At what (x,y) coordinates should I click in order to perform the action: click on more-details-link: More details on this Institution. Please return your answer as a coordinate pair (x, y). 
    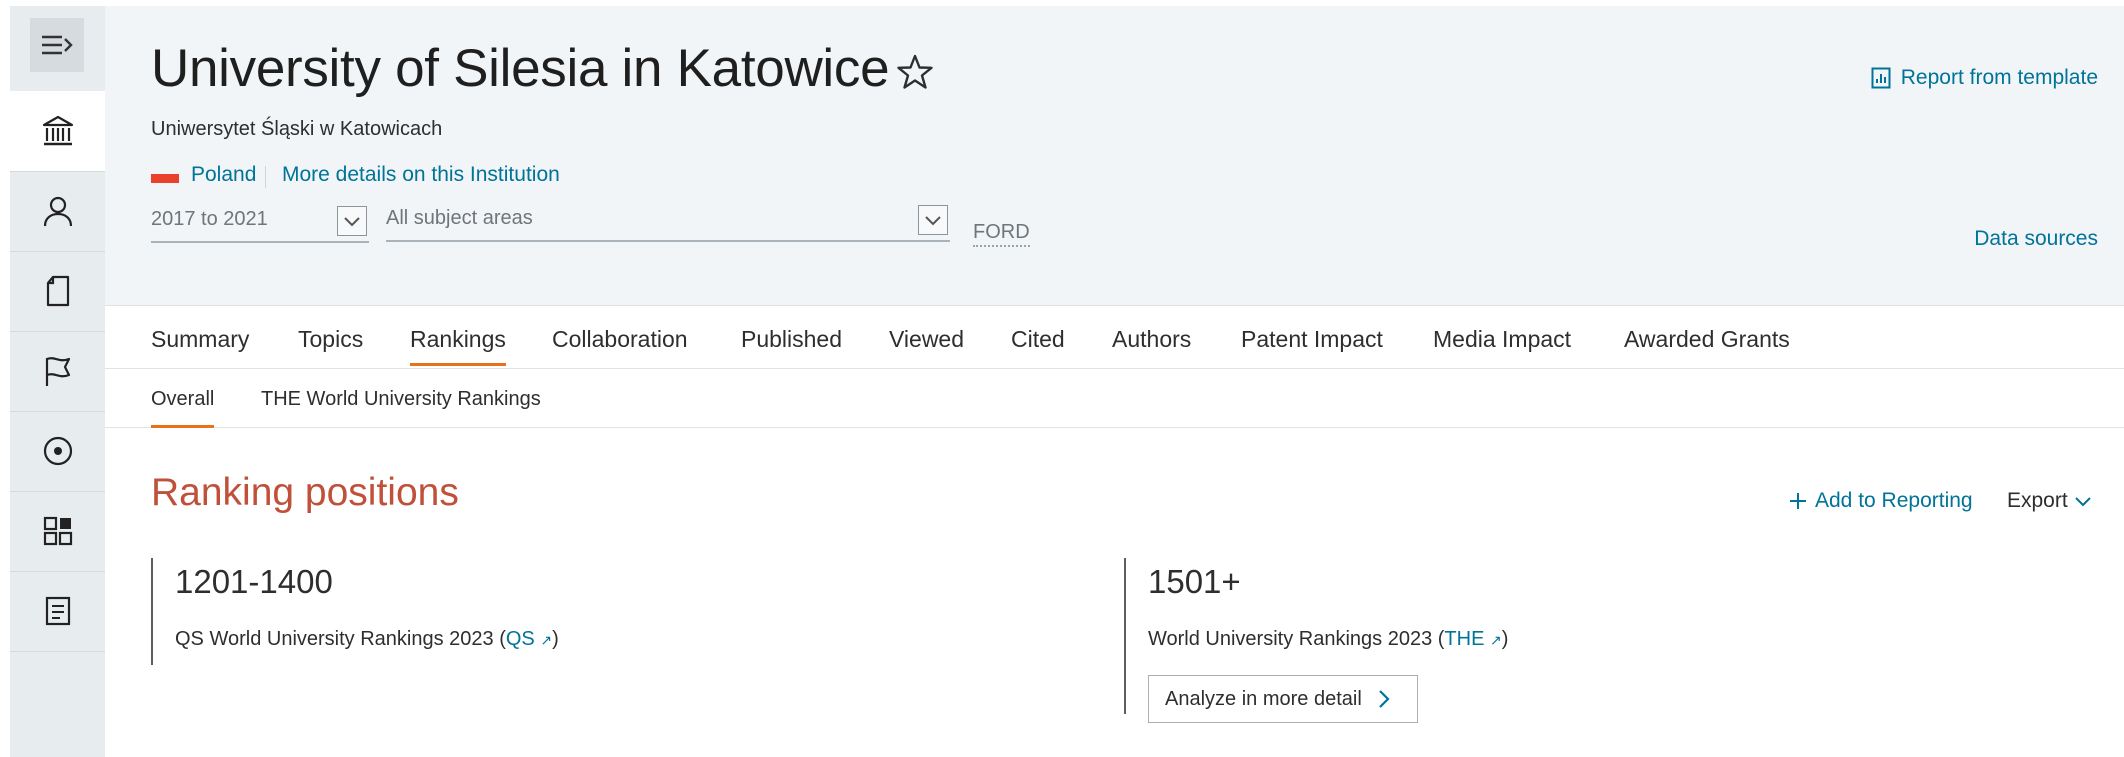
    Looking at the image, I should click on (421, 175).